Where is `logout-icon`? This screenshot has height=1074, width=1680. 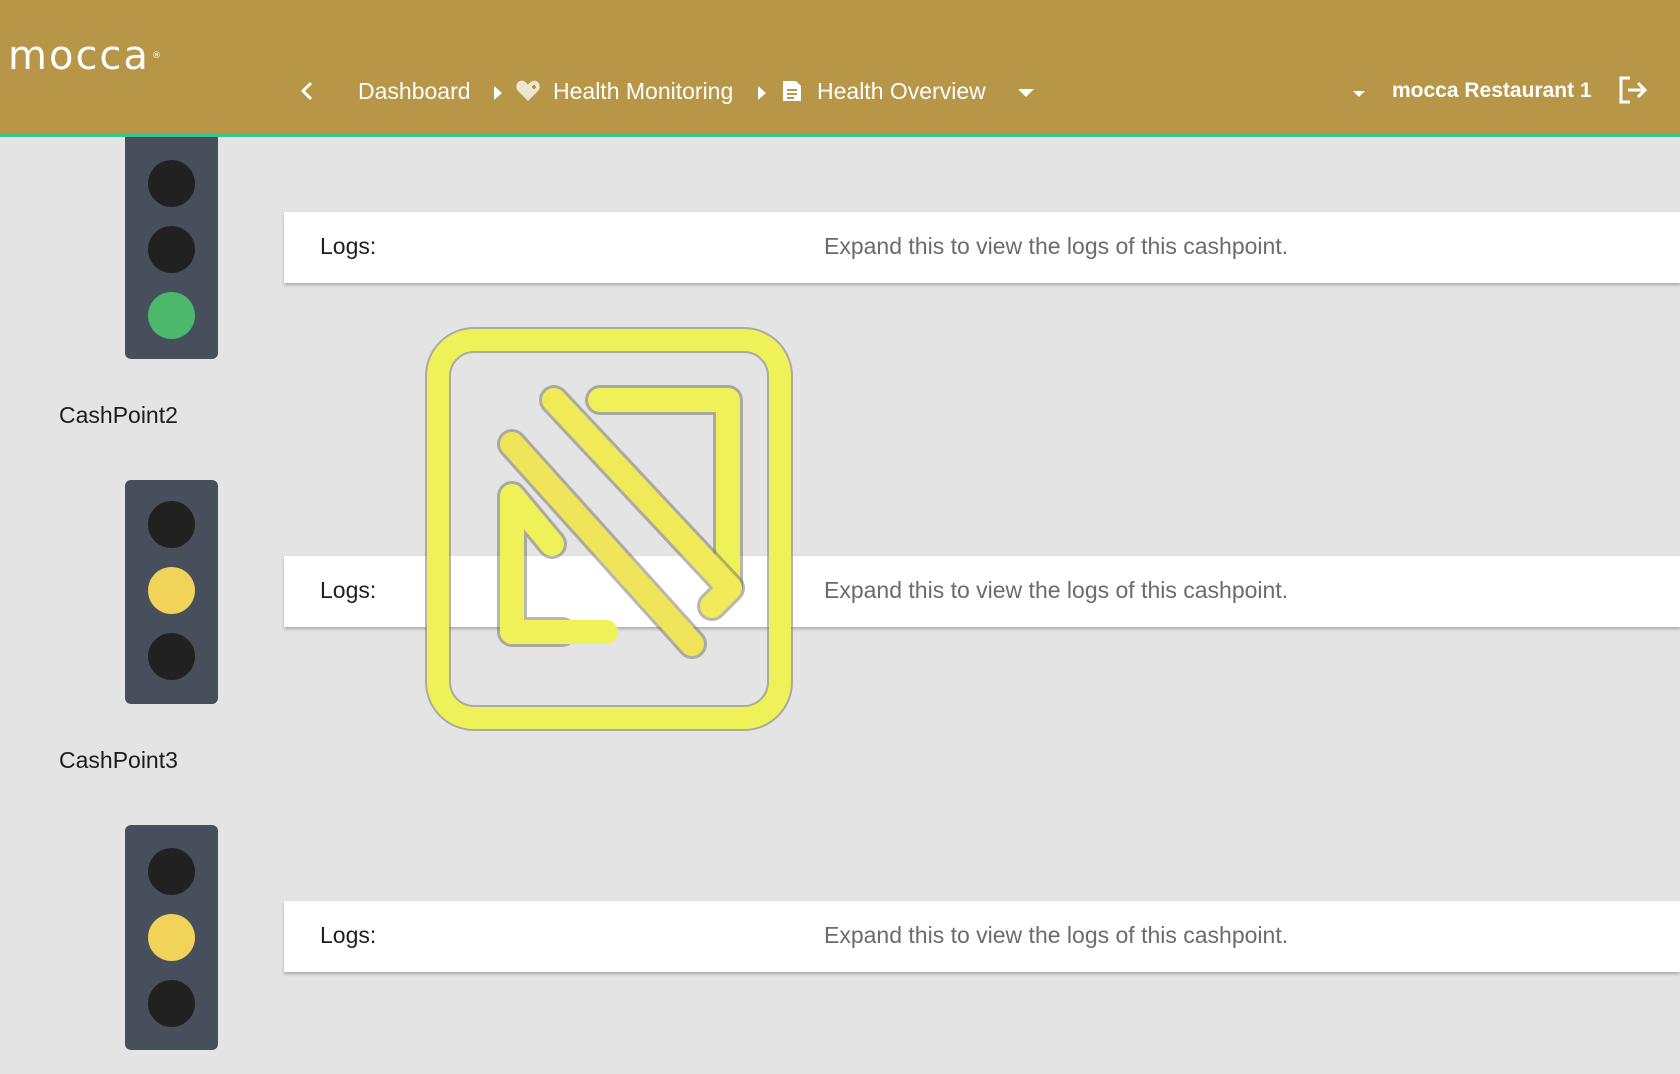 logout-icon is located at coordinates (1633, 90).